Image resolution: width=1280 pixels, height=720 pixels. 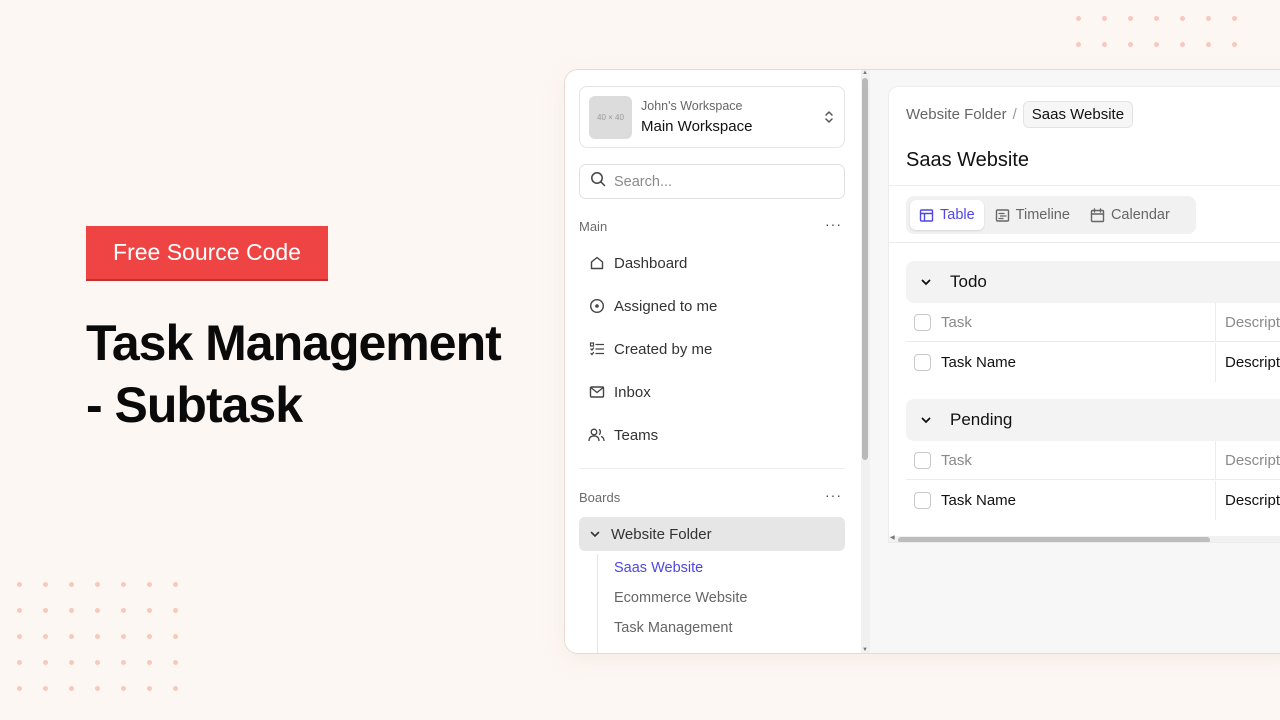 What do you see at coordinates (636, 435) in the screenshot?
I see `sidebar-item-label: Teams` at bounding box center [636, 435].